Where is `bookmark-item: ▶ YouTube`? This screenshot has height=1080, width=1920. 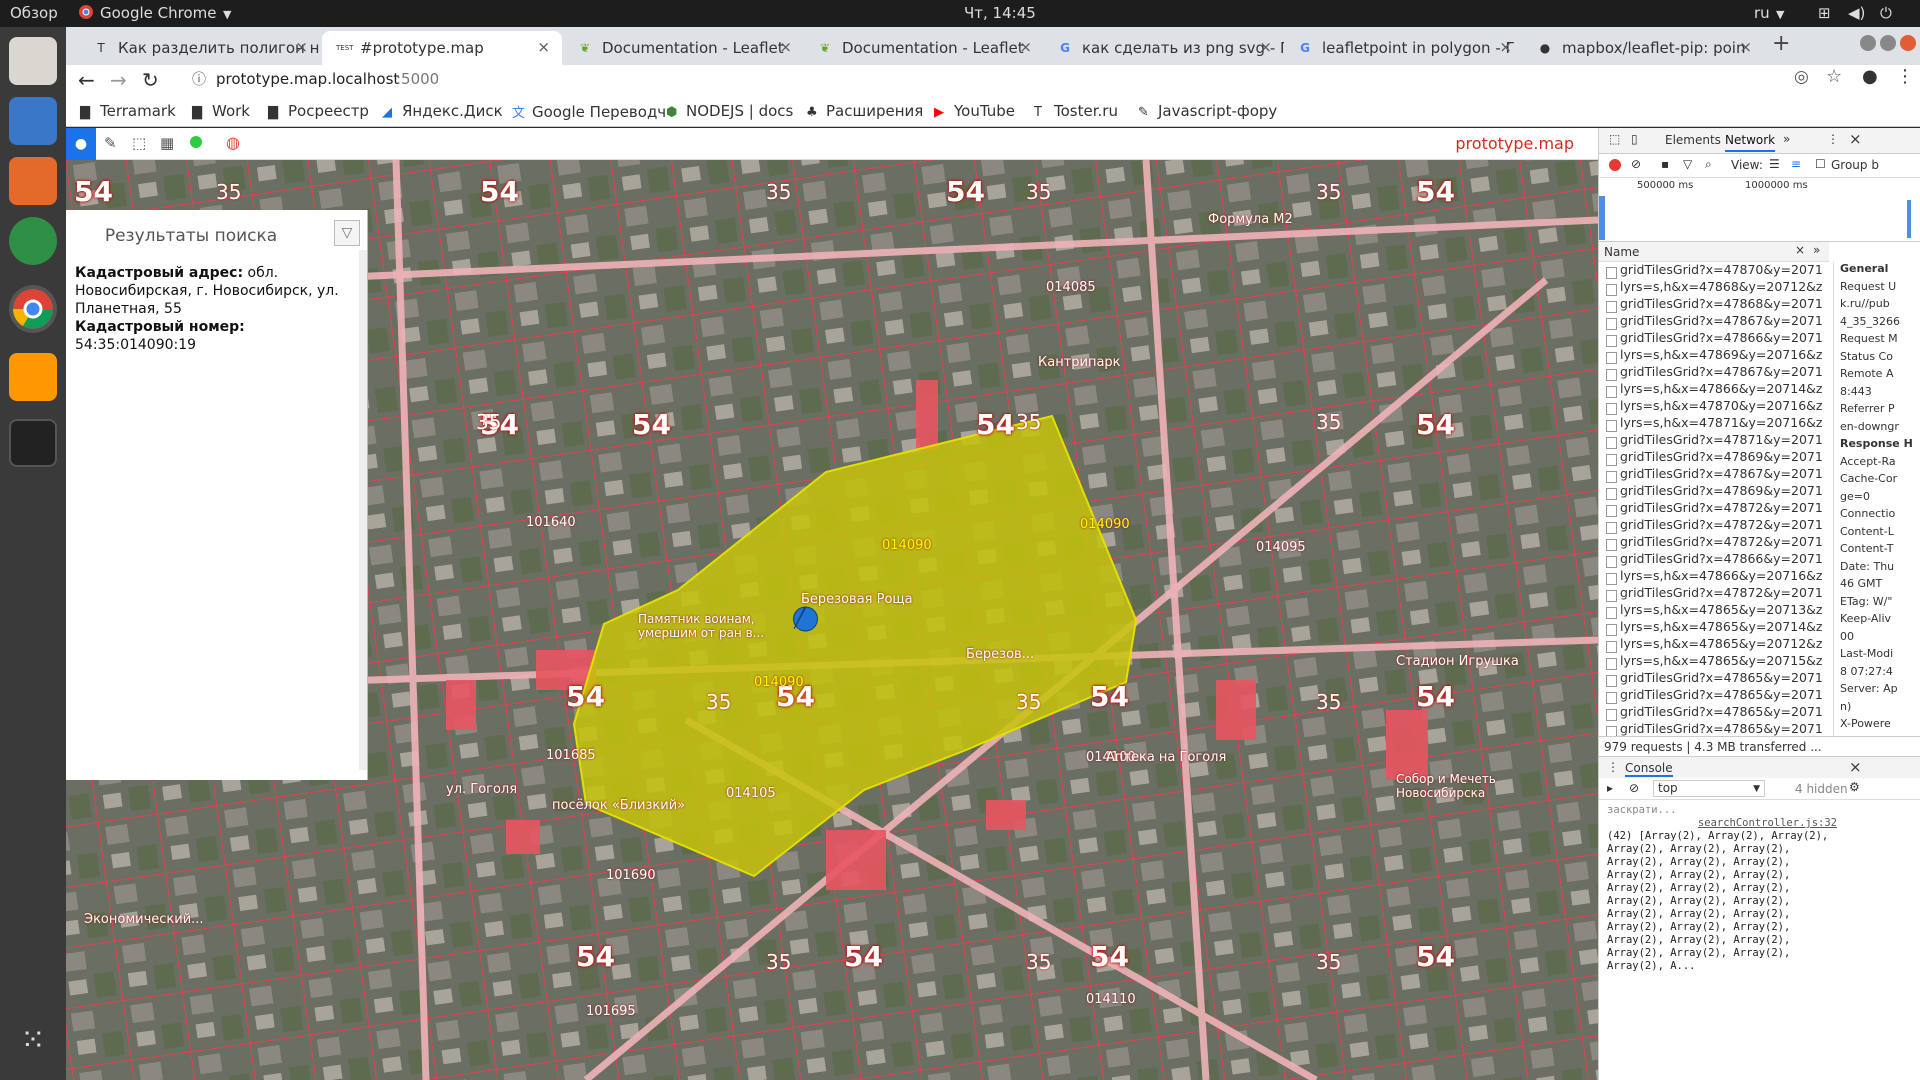
bookmark-item: ▶ YouTube is located at coordinates (974, 111).